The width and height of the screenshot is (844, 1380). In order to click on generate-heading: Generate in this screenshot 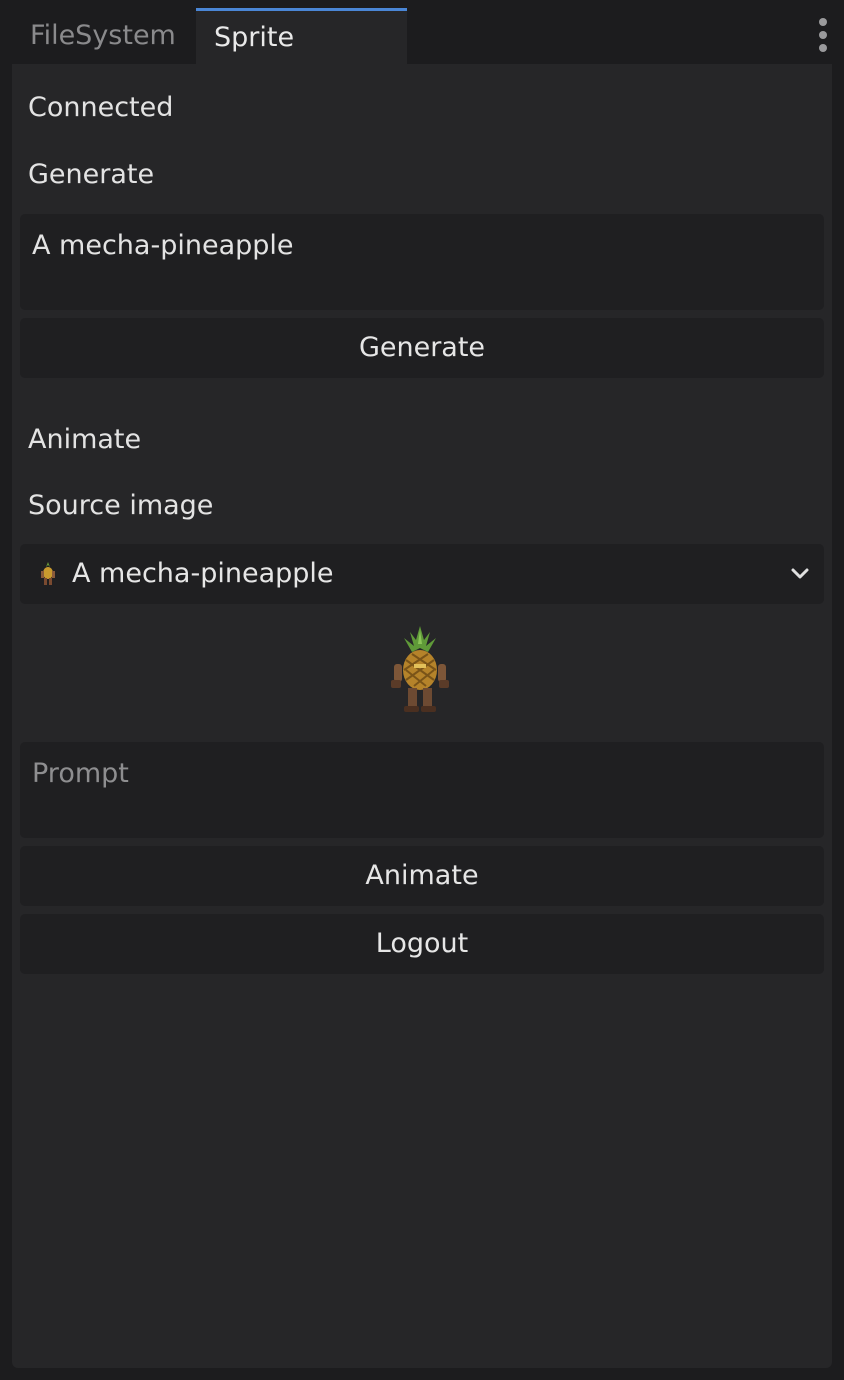, I will do `click(91, 174)`.